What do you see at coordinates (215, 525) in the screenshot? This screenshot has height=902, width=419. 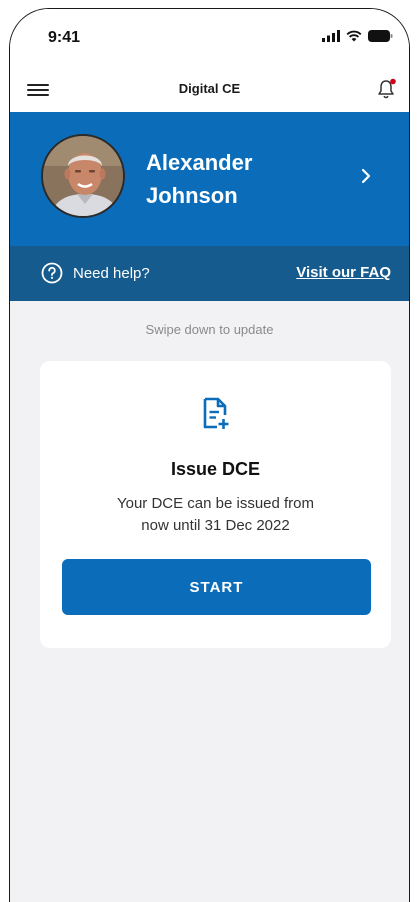 I see `card-description-line-2: now until 31 Dec 2022` at bounding box center [215, 525].